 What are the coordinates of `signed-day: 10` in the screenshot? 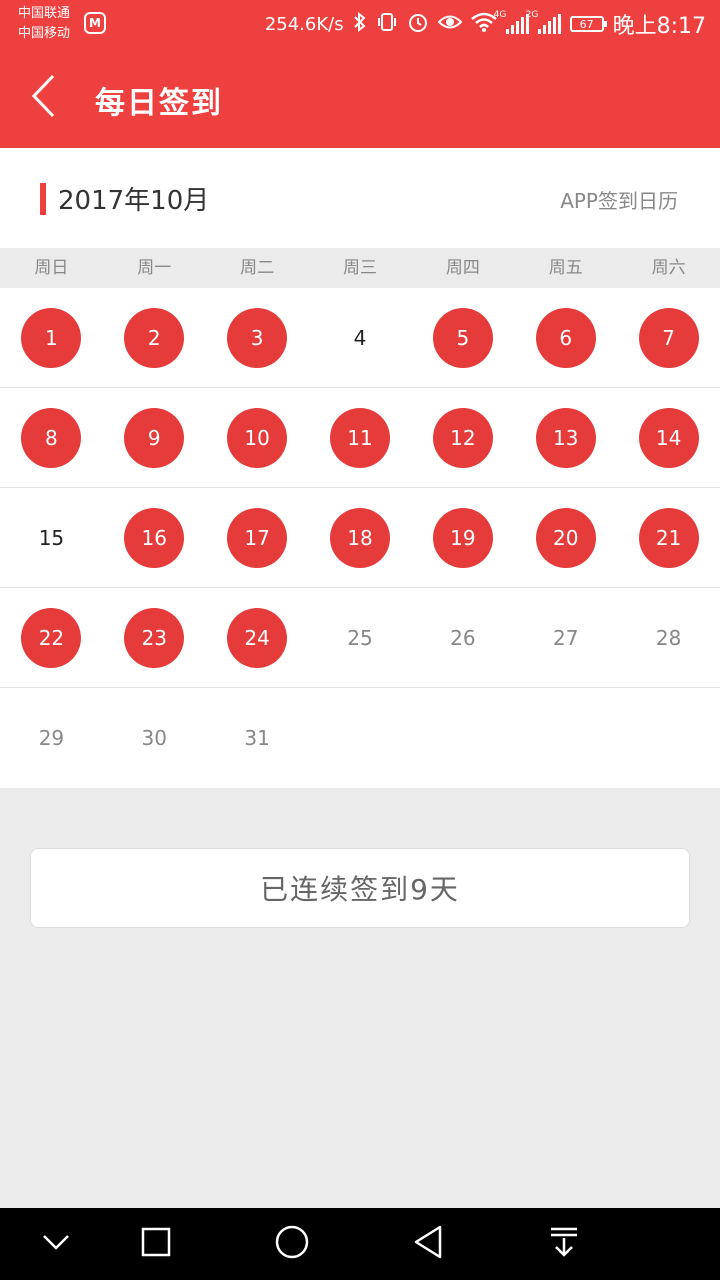 It's located at (257, 437).